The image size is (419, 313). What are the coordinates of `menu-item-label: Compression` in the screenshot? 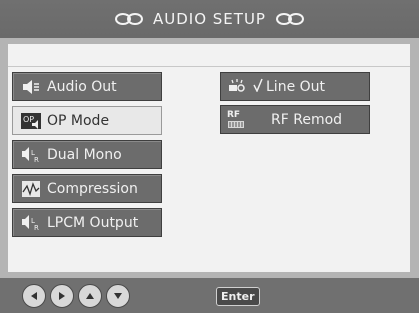 It's located at (92, 188).